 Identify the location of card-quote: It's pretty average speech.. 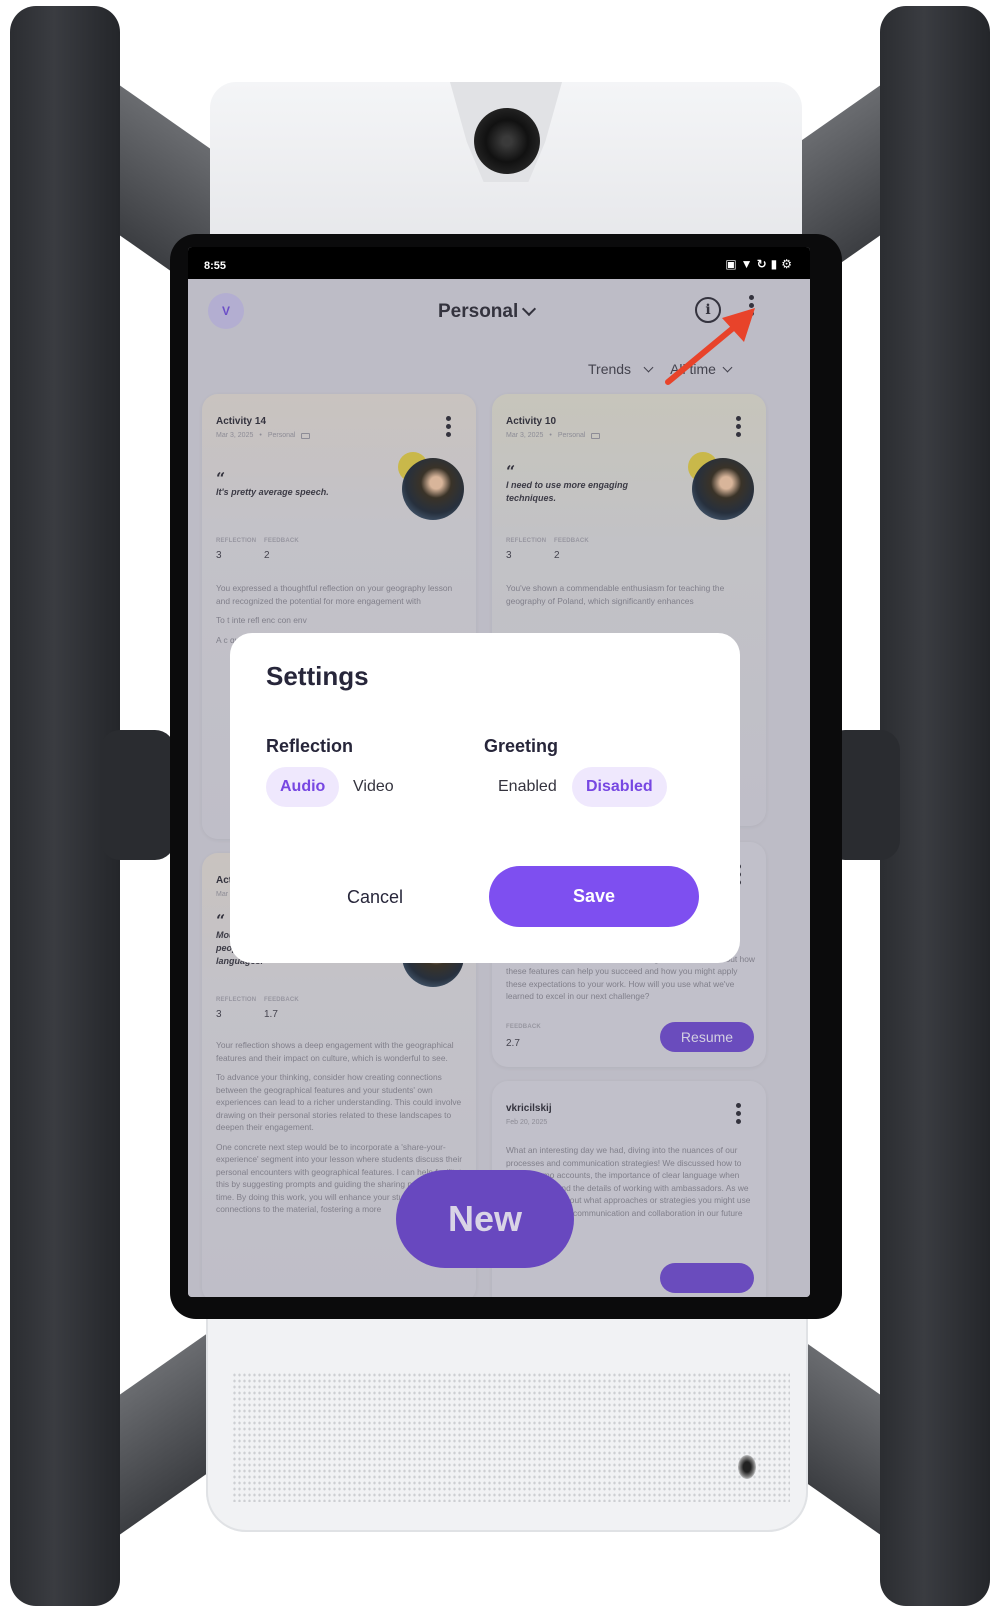
(272, 492).